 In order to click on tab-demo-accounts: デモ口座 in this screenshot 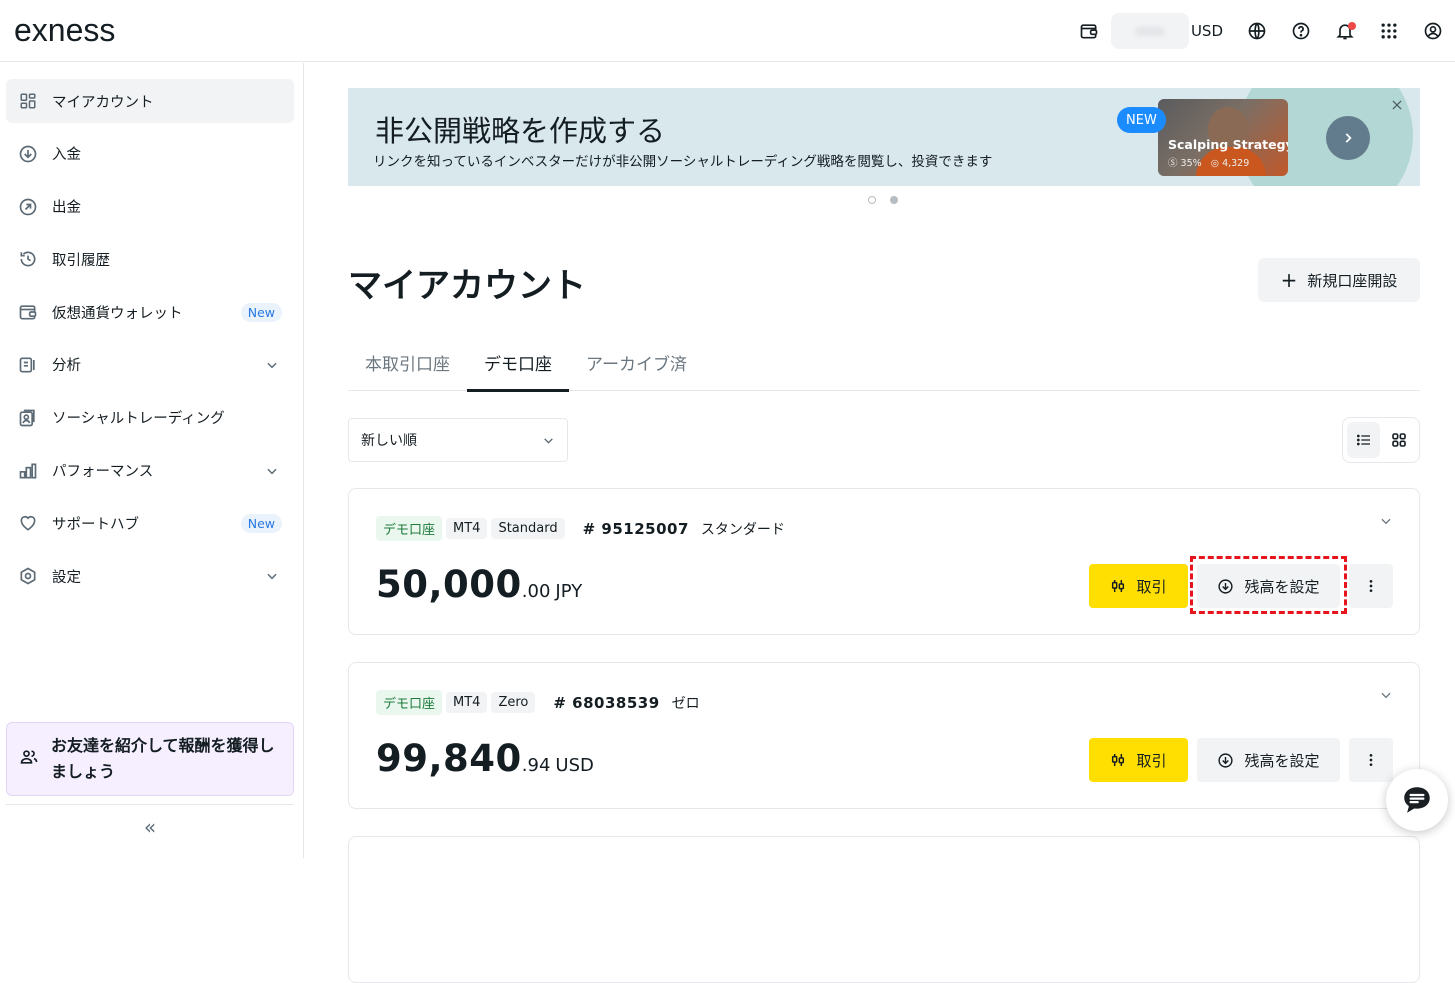, I will do `click(518, 362)`.